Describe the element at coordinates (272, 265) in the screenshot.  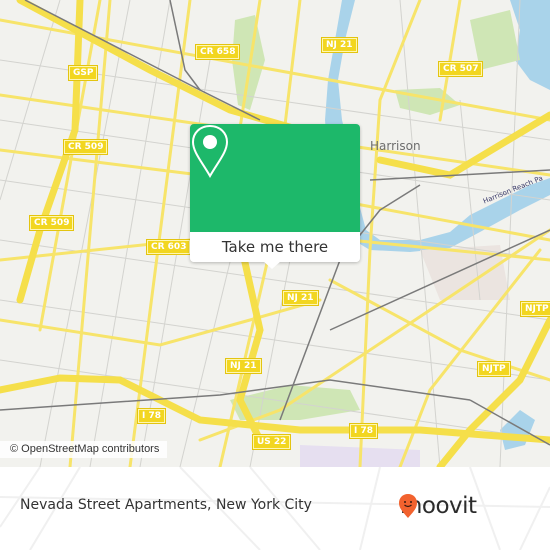
I see `popup-tail` at that location.